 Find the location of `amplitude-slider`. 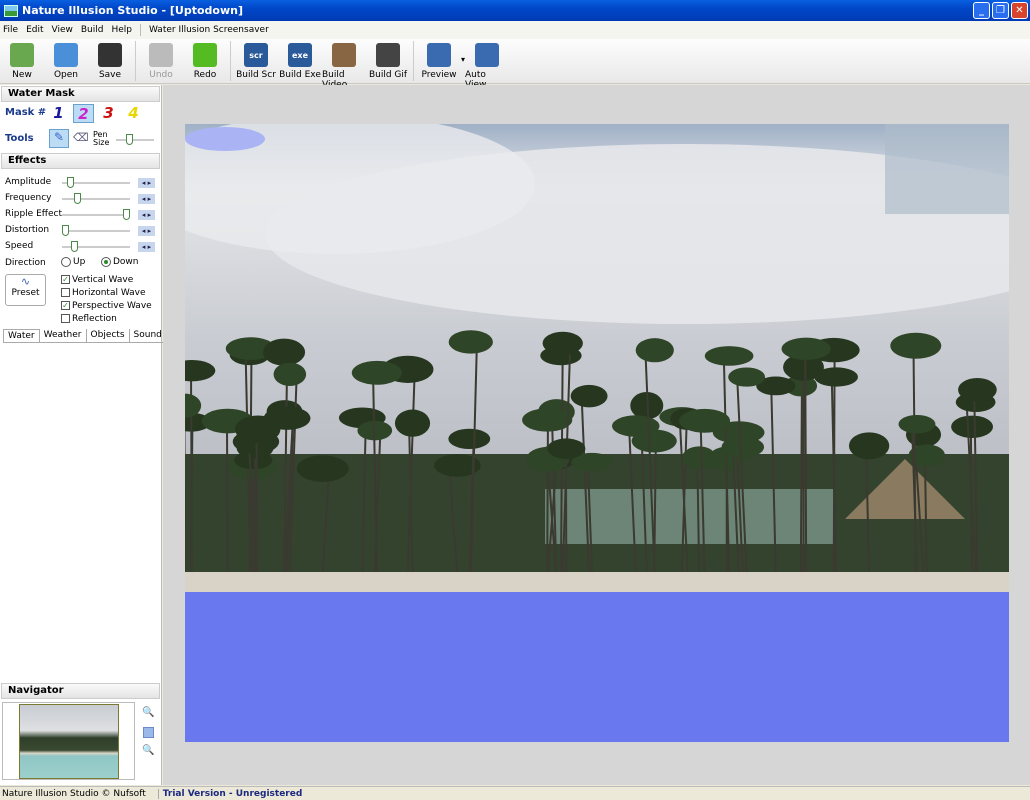

amplitude-slider is located at coordinates (96, 182).